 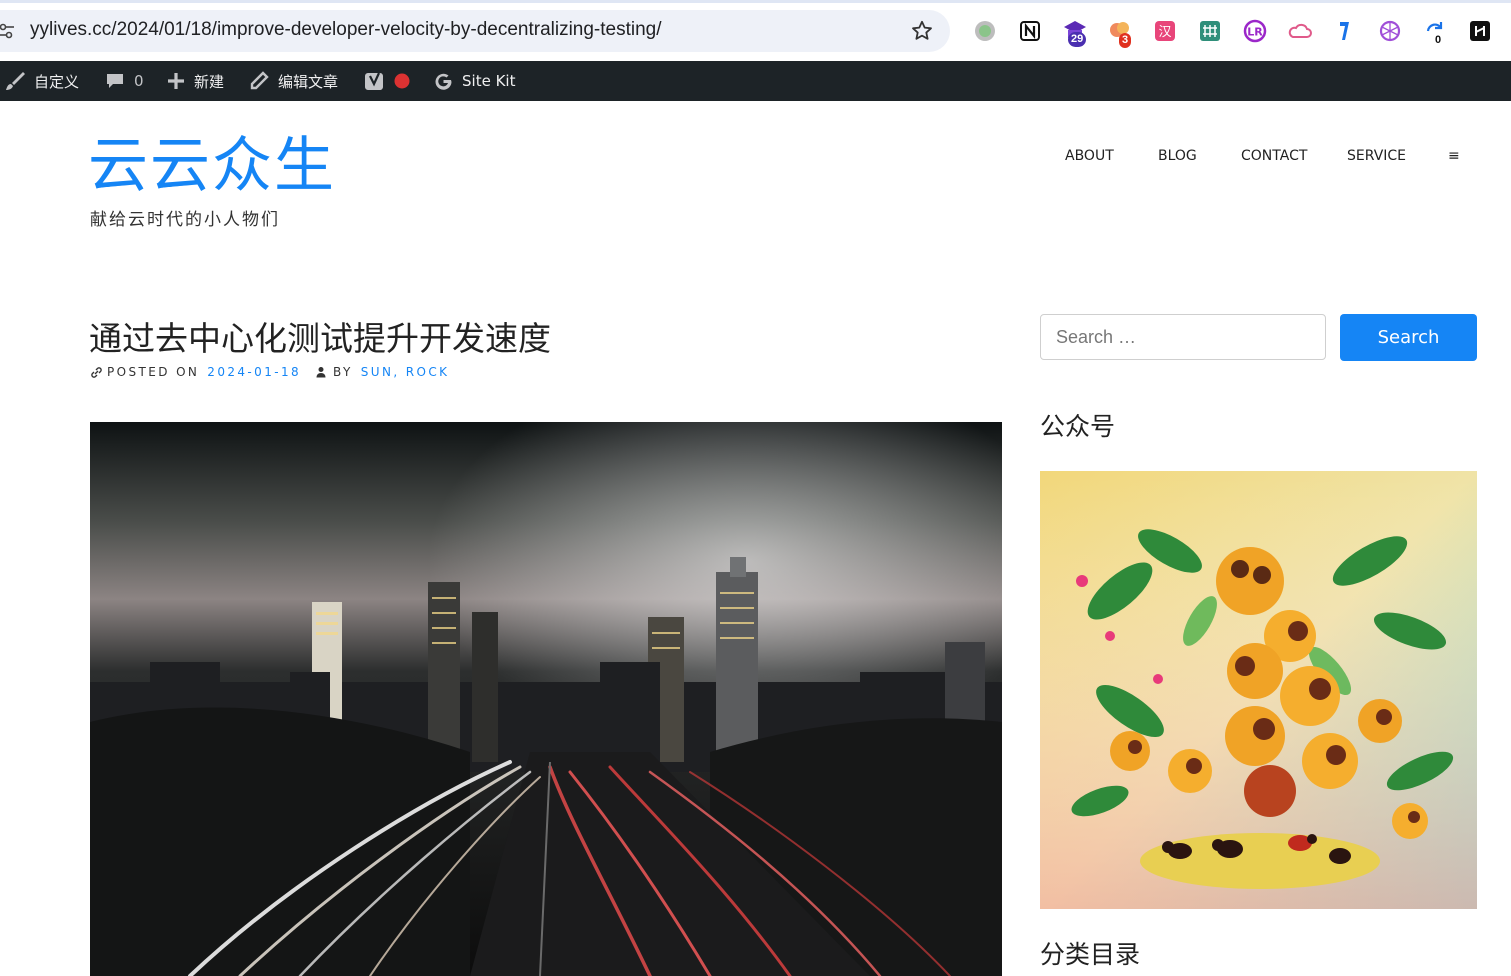 What do you see at coordinates (153, 372) in the screenshot?
I see `posted-on-label: POSTED ON` at bounding box center [153, 372].